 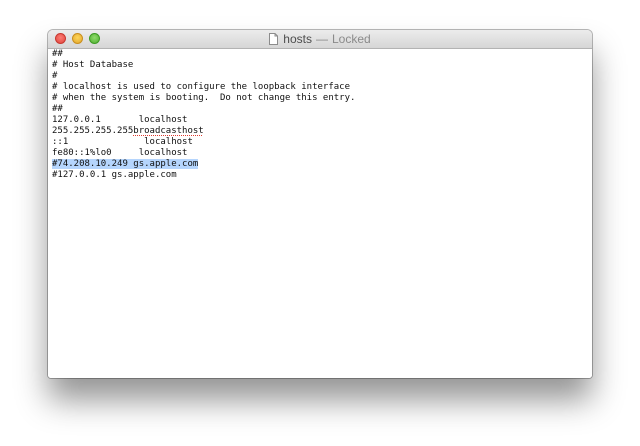 I want to click on broadcast-ip: 255.255.255.255, so click(x=93, y=131).